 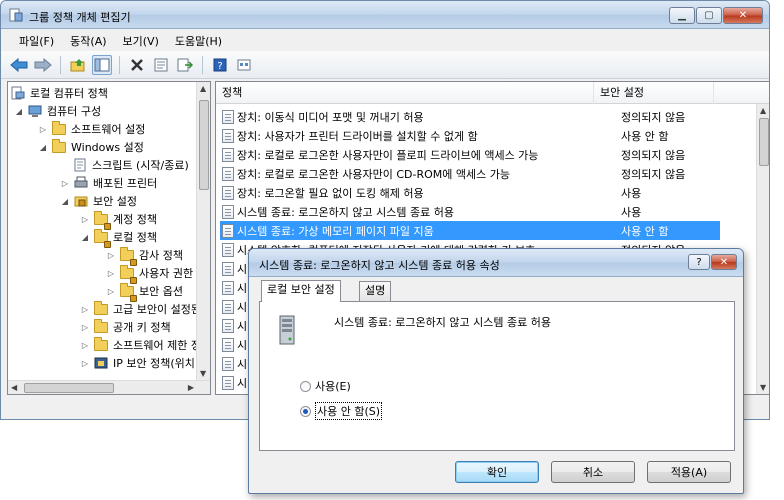 I want to click on tab-local-security-setting: 로컬 보안 설정, so click(x=301, y=291).